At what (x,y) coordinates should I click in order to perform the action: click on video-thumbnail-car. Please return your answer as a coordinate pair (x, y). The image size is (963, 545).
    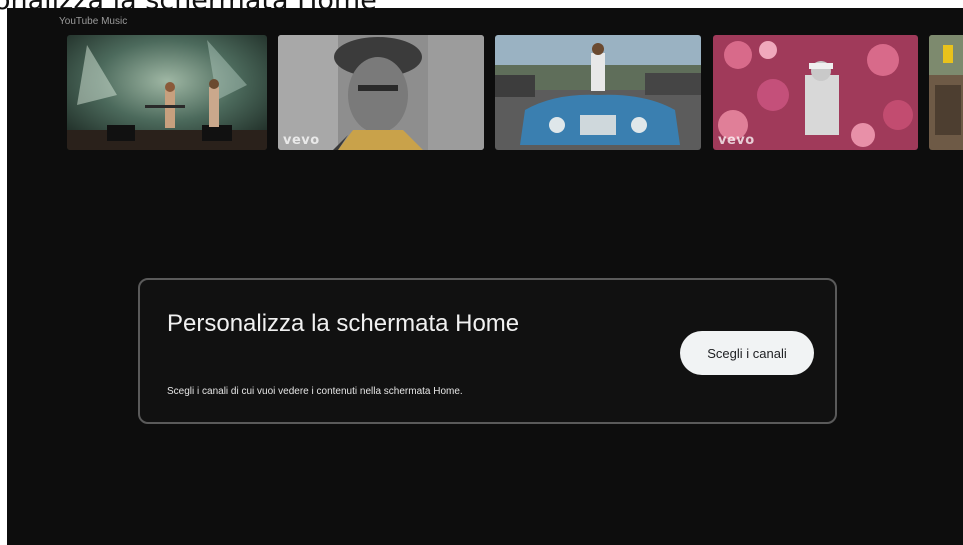
    Looking at the image, I should click on (598, 92).